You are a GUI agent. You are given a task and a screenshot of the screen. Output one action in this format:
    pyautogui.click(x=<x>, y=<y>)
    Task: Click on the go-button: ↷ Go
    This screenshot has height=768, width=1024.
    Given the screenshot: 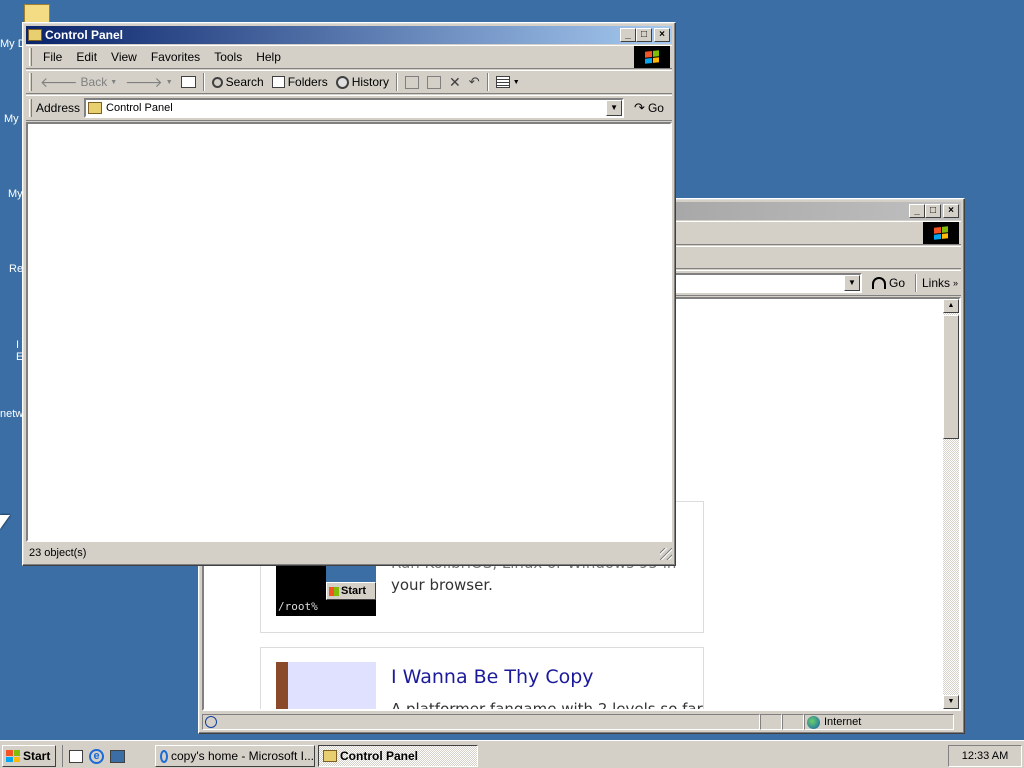 What is the action you would take?
    pyautogui.click(x=649, y=108)
    